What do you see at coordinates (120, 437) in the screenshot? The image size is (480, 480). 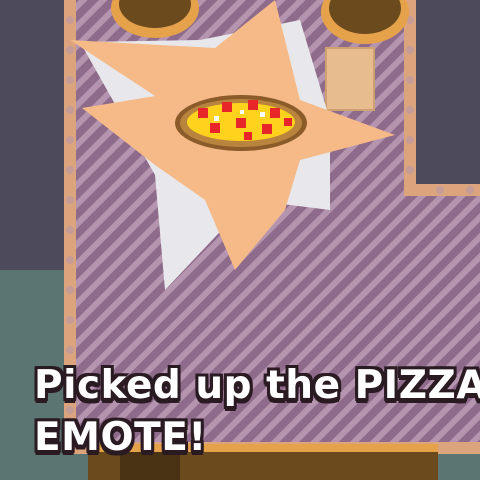 I see `notification-line-2: EMOTE!` at bounding box center [120, 437].